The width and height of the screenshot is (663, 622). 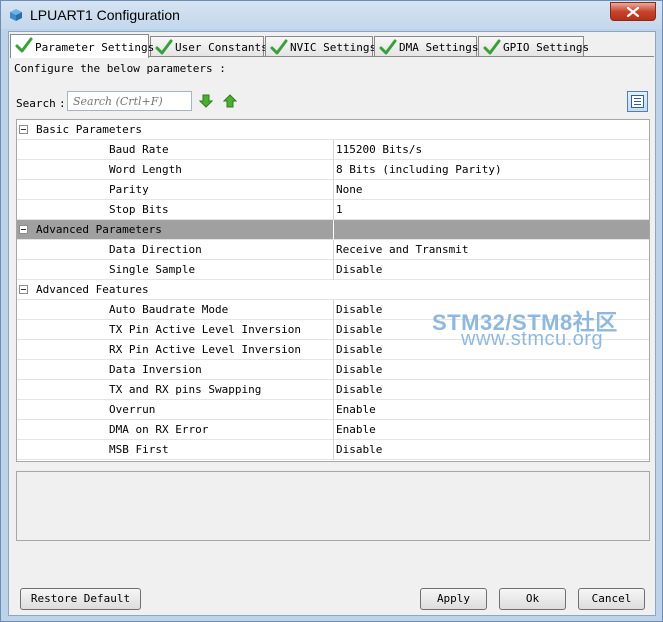 I want to click on parameter-row: DMA on RX Error Enable, so click(x=333, y=430).